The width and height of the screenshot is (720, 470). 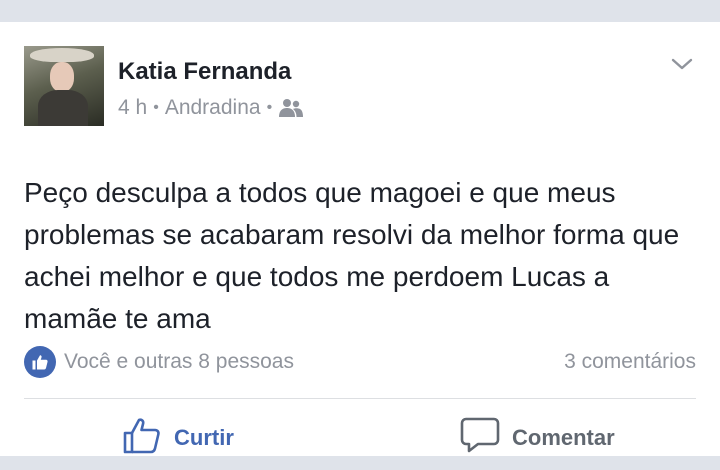 What do you see at coordinates (291, 108) in the screenshot?
I see `friends-icon` at bounding box center [291, 108].